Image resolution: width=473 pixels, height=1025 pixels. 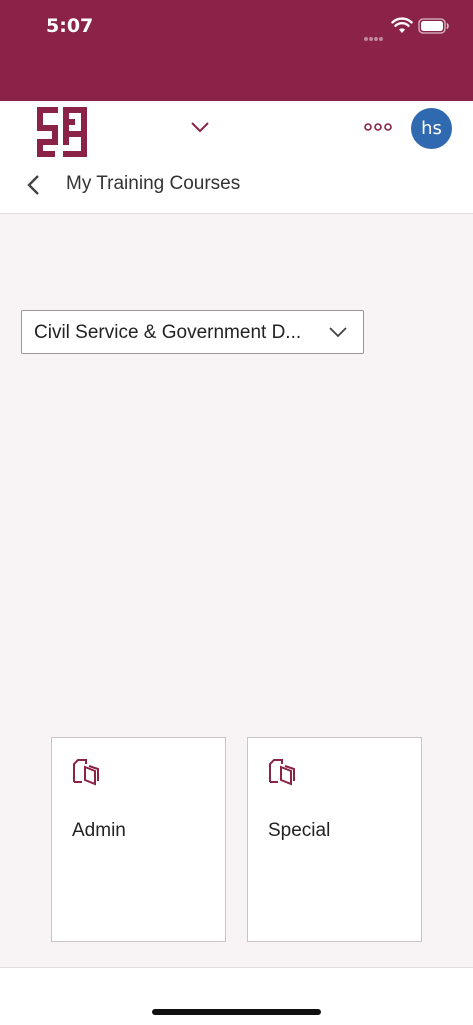 What do you see at coordinates (236, 1012) in the screenshot?
I see `home-indicator` at bounding box center [236, 1012].